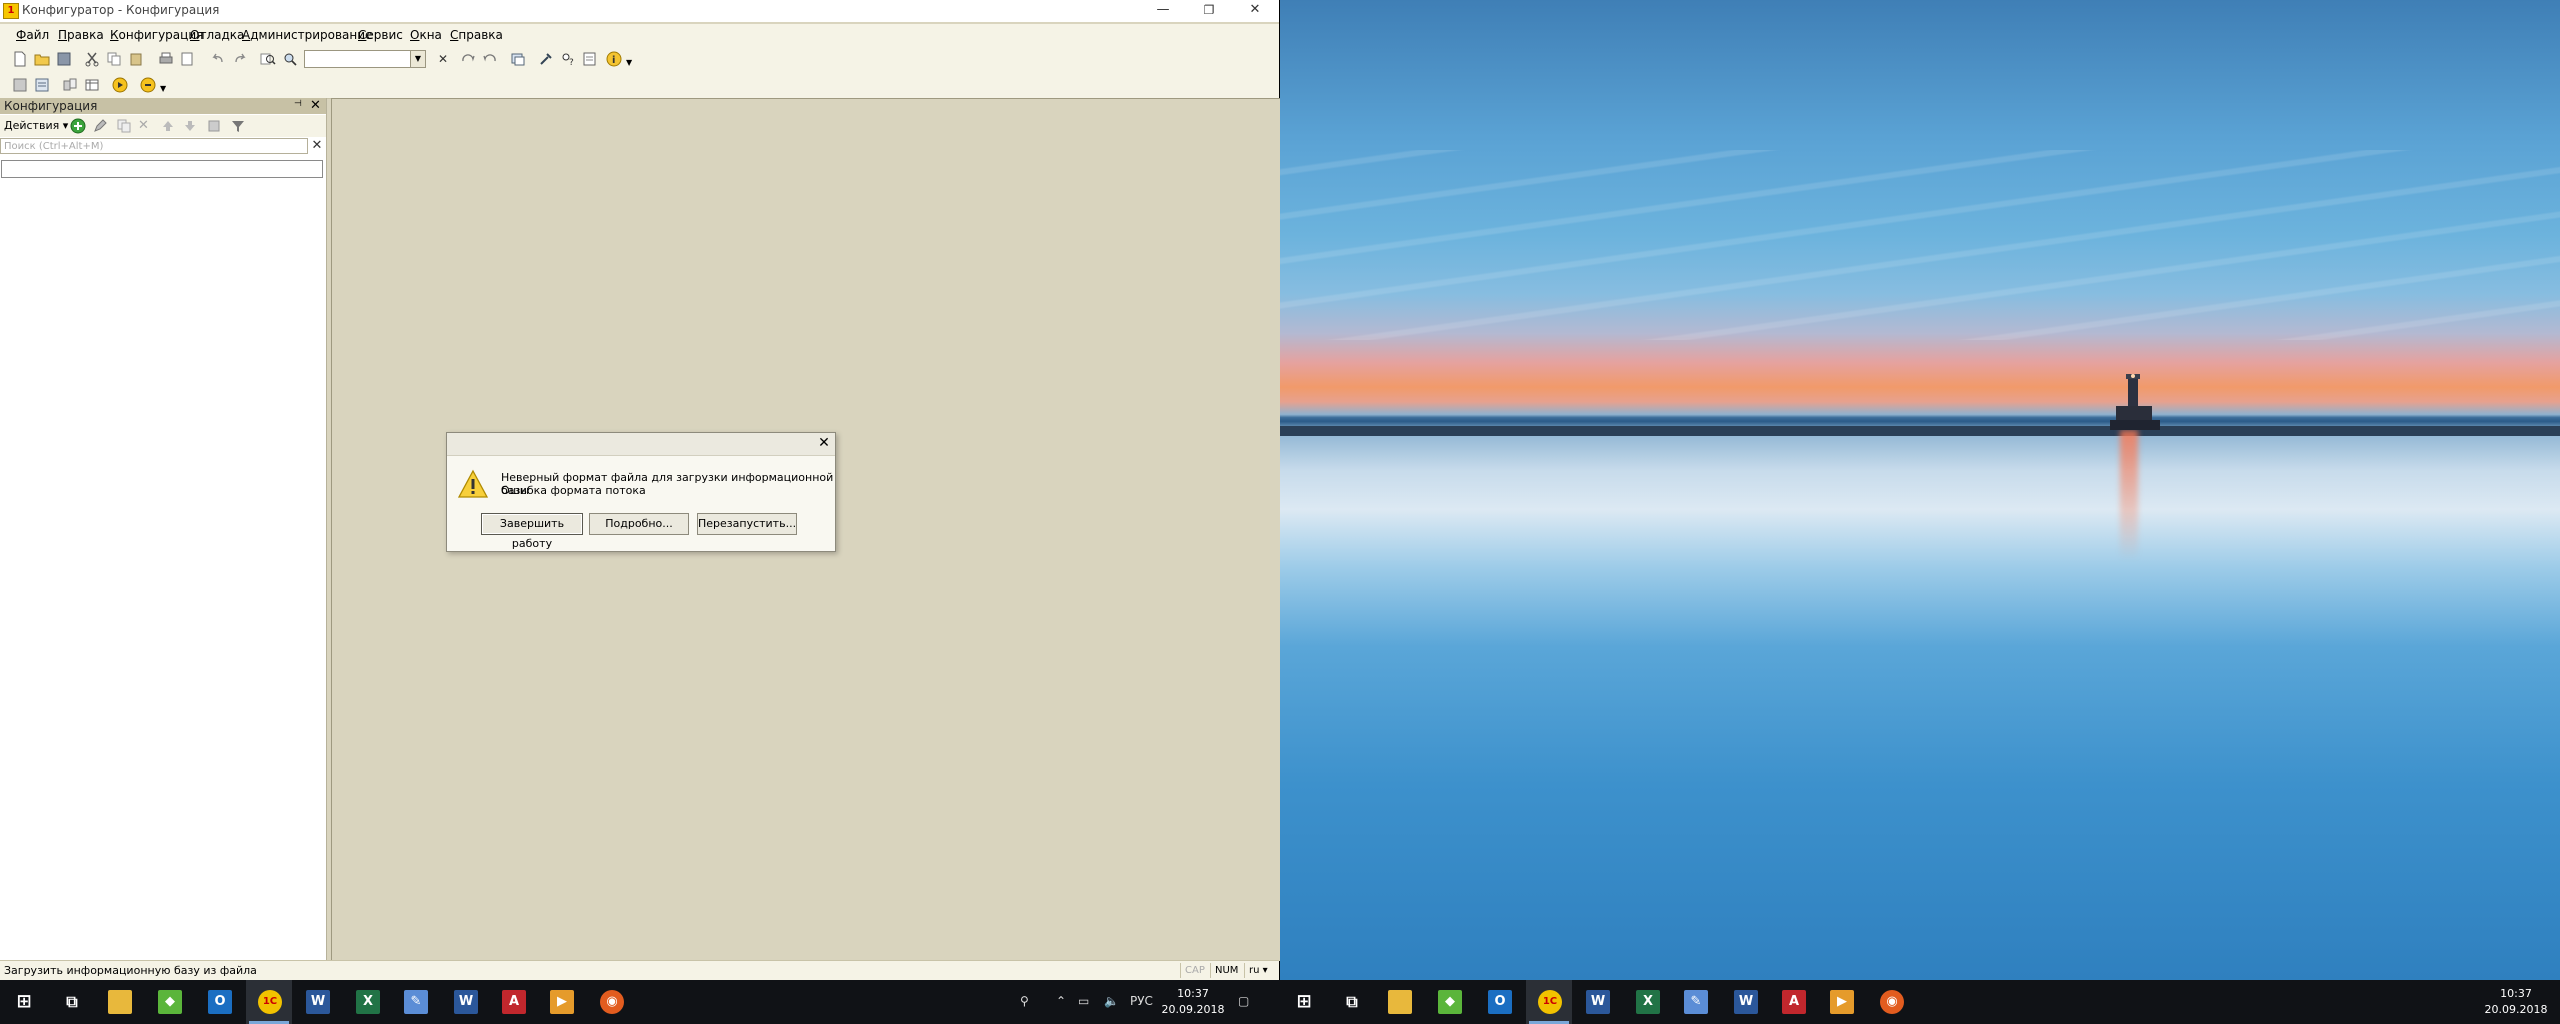  What do you see at coordinates (468, 59) in the screenshot?
I see `find-next-icon` at bounding box center [468, 59].